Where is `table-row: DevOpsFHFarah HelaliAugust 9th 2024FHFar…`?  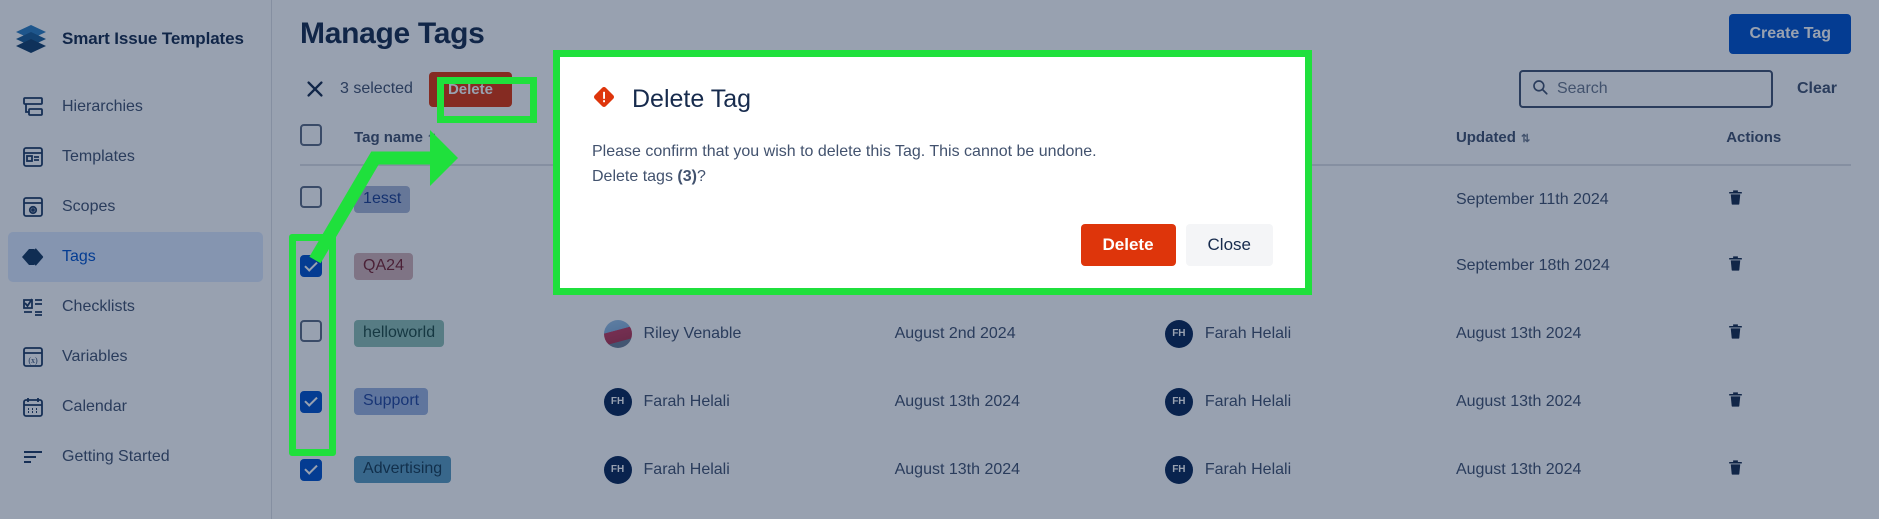
table-row: DevOpsFHFarah HelaliAugust 9th 2024FHFar… is located at coordinates (1075, 511).